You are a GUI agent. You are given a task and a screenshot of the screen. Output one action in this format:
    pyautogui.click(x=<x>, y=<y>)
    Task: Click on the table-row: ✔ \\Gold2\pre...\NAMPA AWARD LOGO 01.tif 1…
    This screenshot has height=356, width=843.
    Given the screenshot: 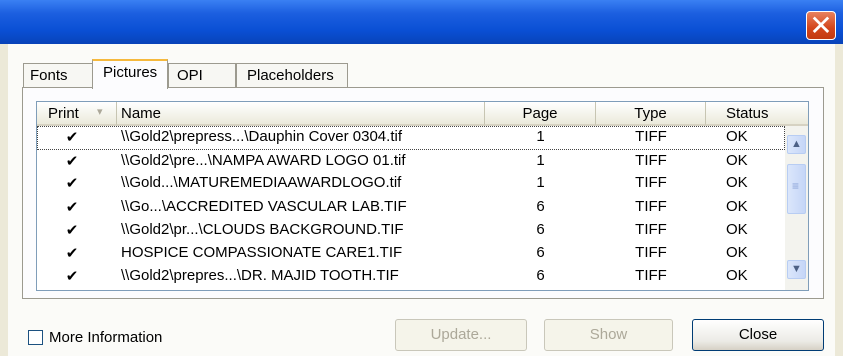 What is the action you would take?
    pyautogui.click(x=411, y=162)
    